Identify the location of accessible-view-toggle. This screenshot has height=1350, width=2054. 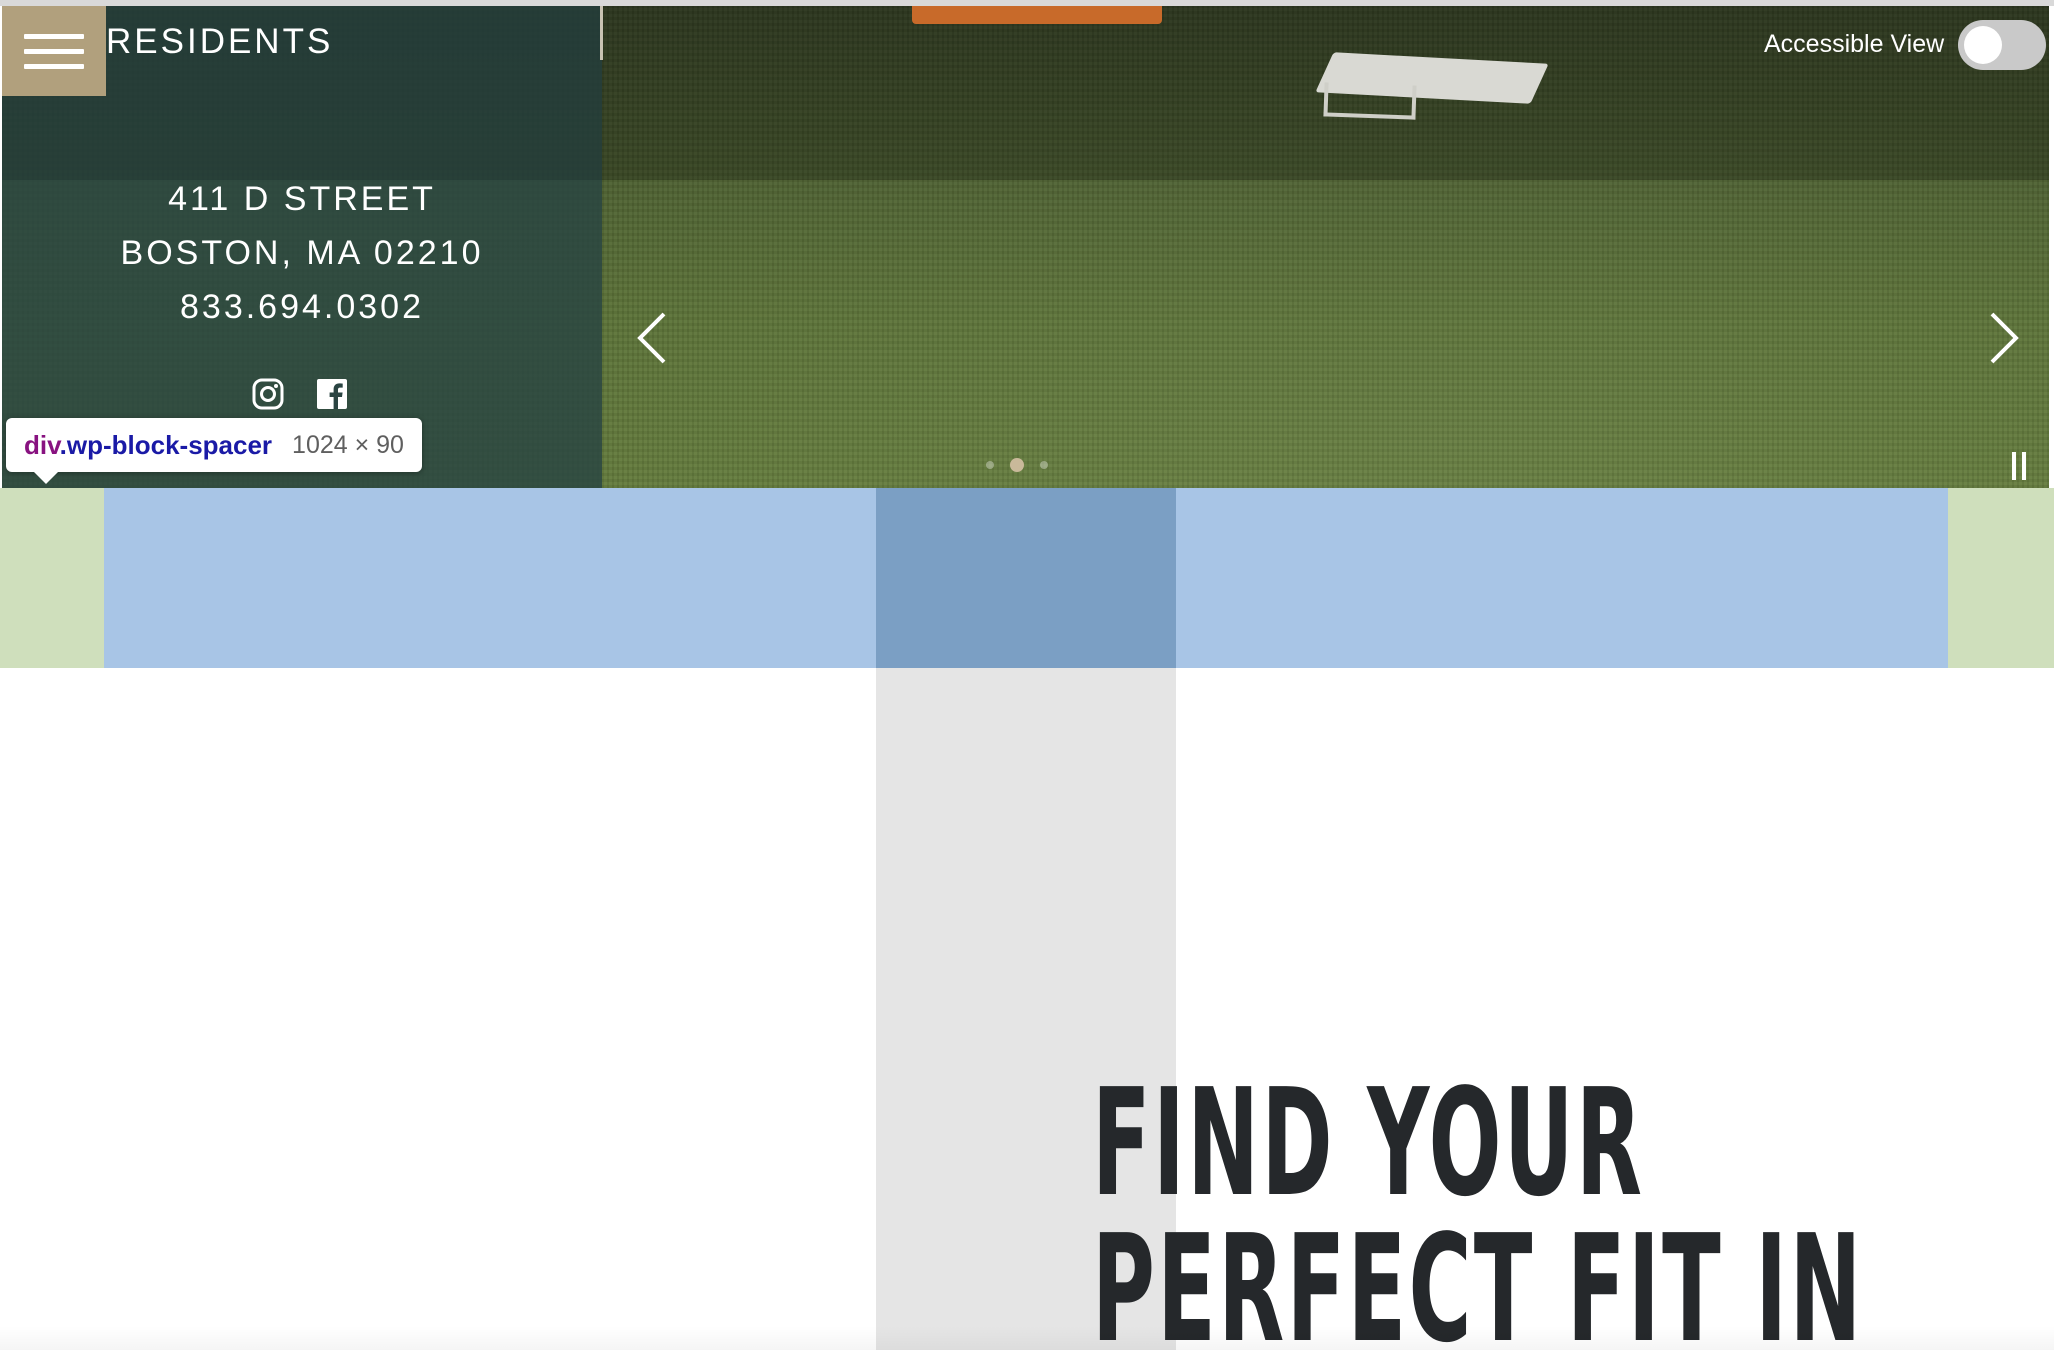
(2002, 45).